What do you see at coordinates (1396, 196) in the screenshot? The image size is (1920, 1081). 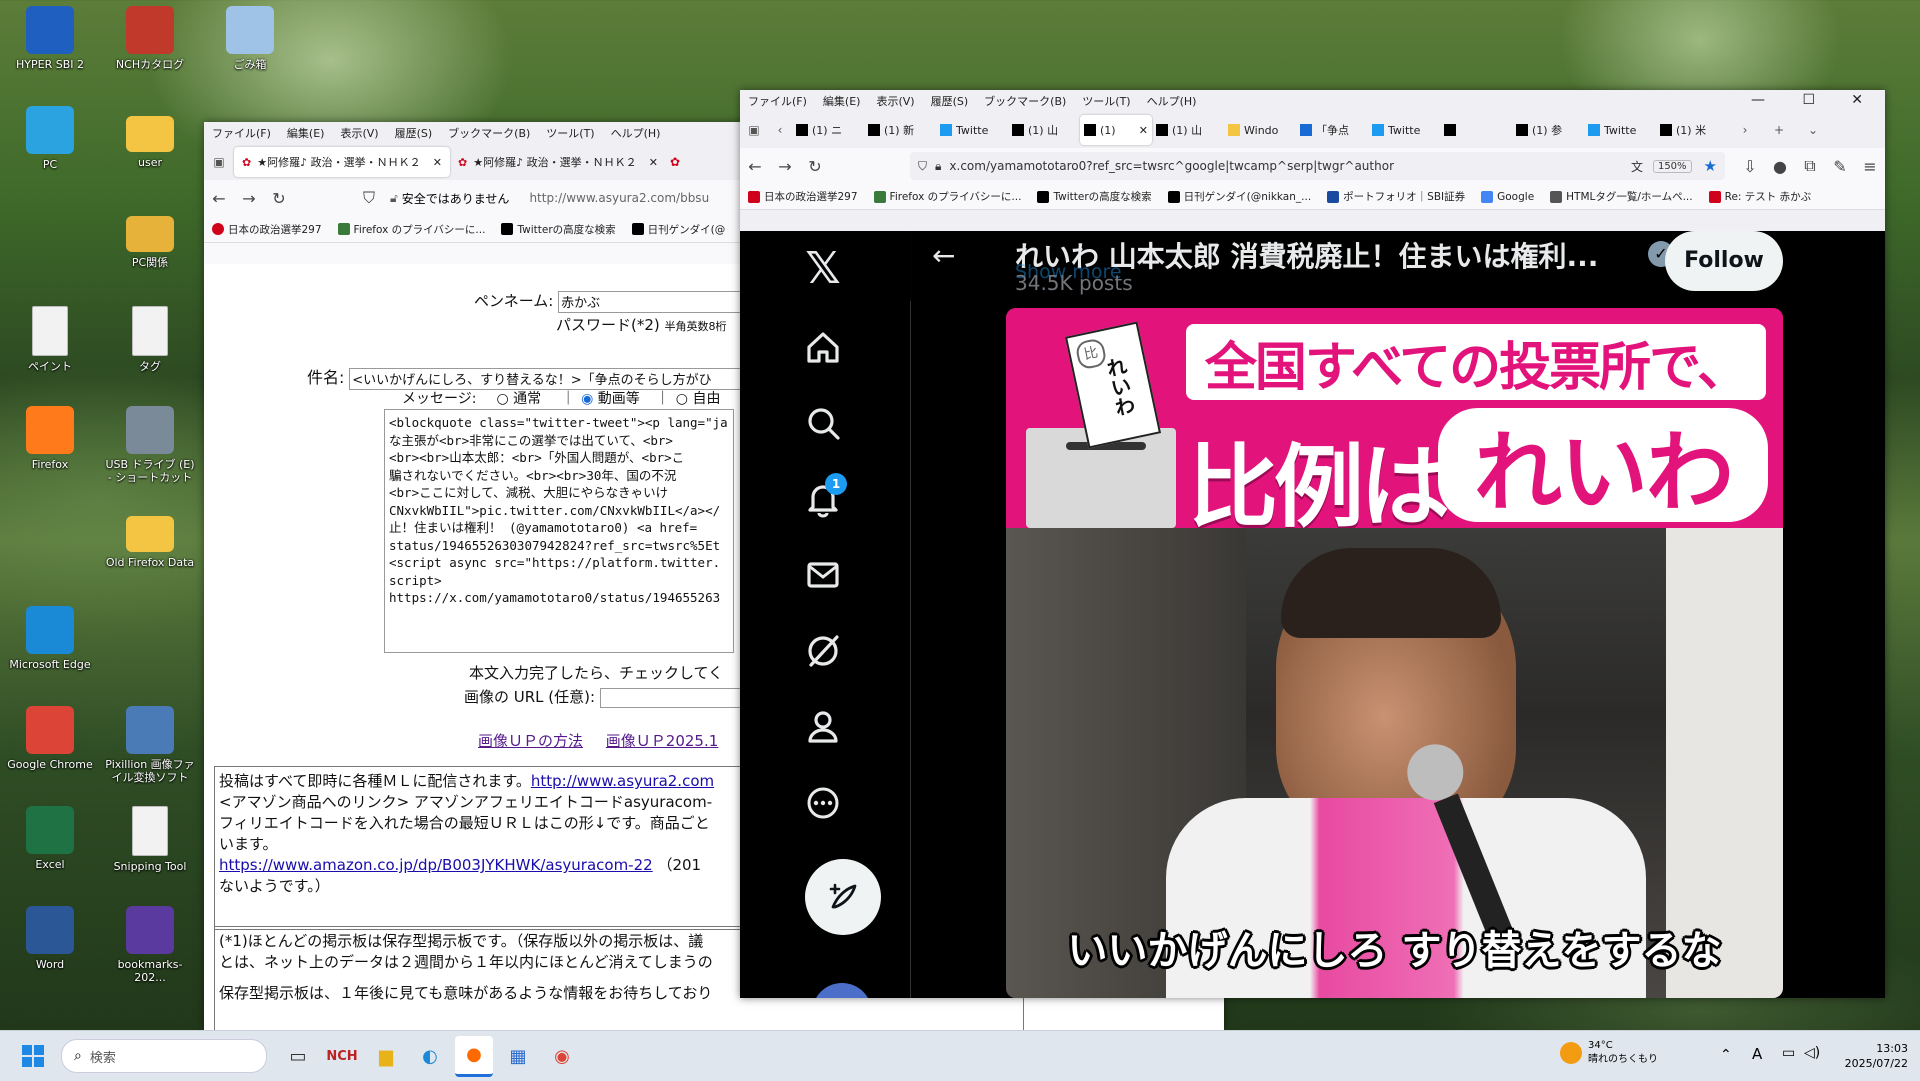 I see `bookmark-item: ポートフォリオ｜SBI証券` at bounding box center [1396, 196].